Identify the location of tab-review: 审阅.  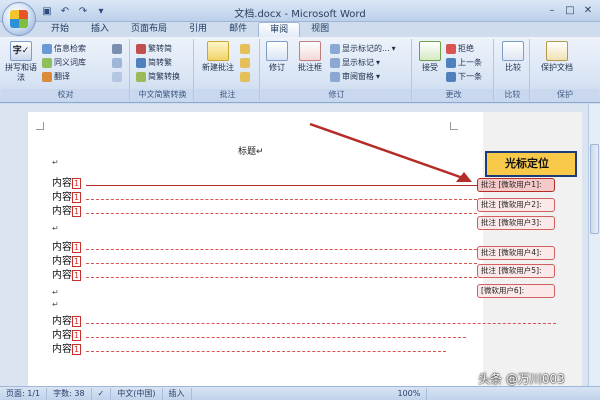
(279, 29).